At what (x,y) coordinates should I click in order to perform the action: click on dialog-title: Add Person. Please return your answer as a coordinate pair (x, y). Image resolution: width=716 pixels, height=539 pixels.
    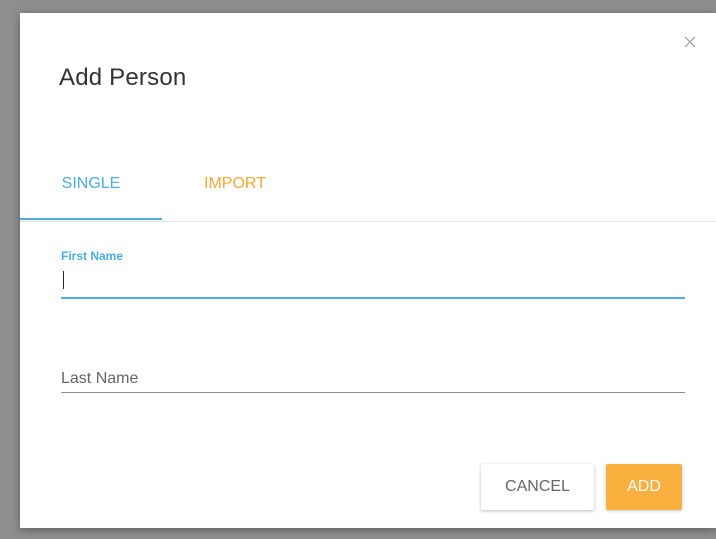
    Looking at the image, I should click on (123, 77).